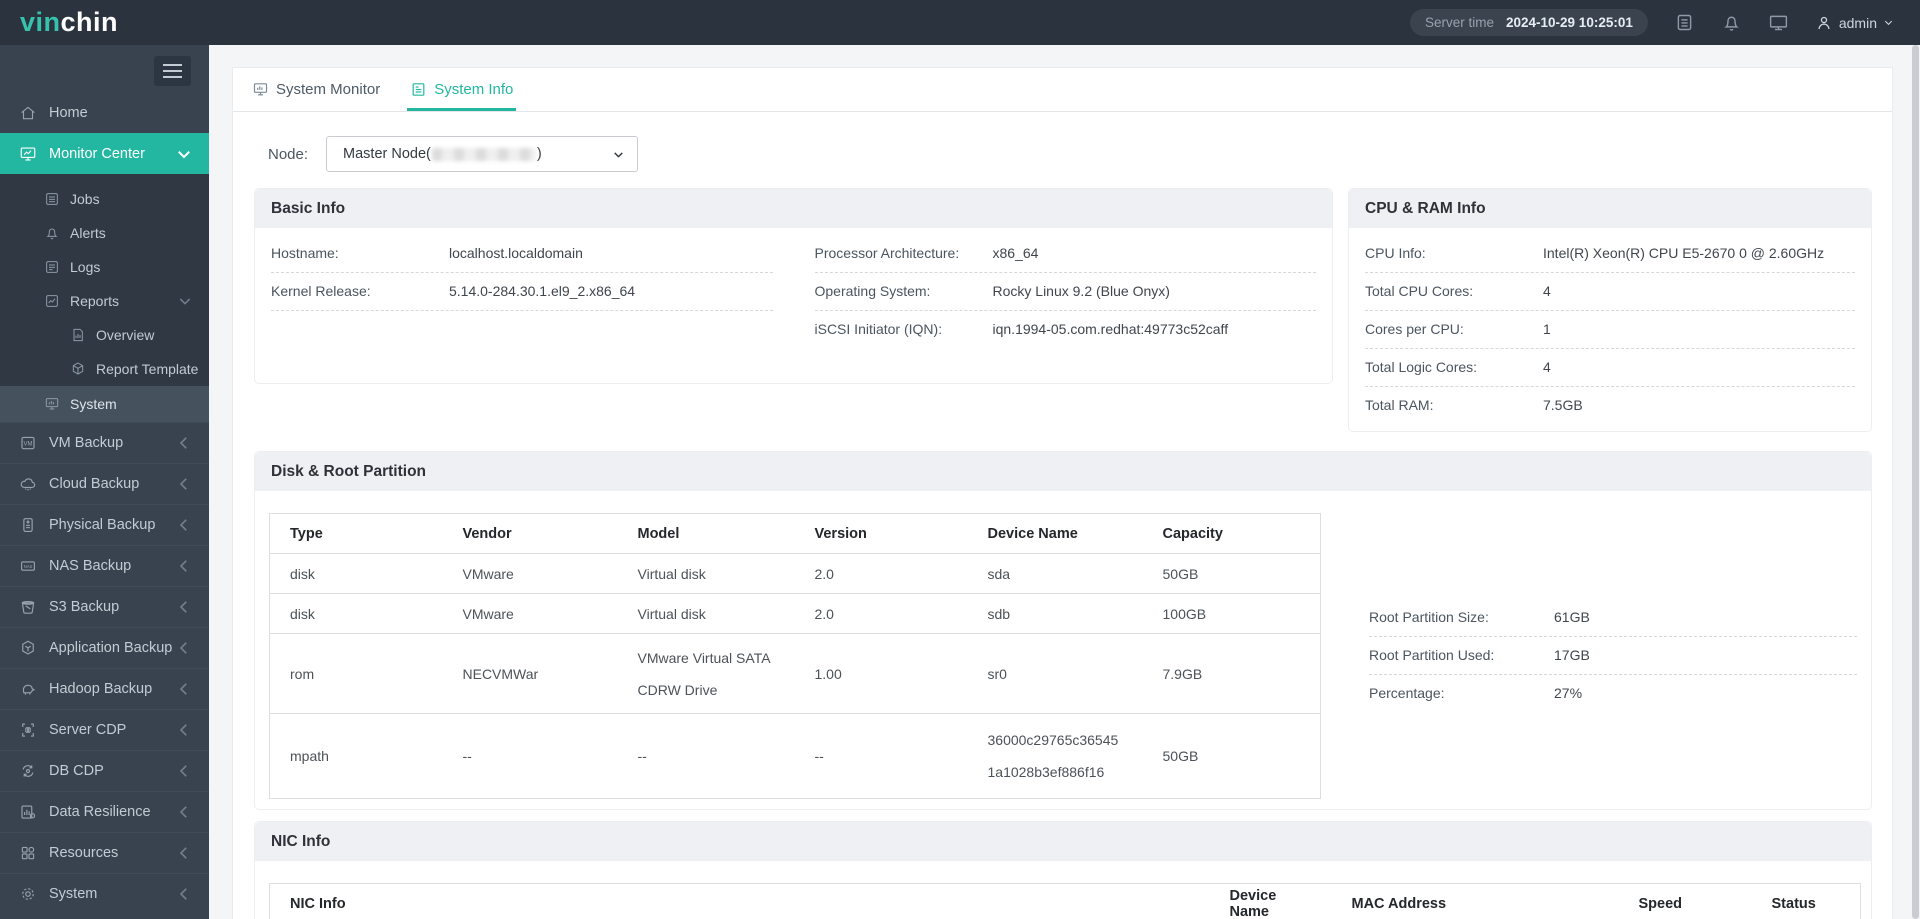  What do you see at coordinates (104, 770) in the screenshot?
I see `sidebar-item-db-cdp: DB CDP` at bounding box center [104, 770].